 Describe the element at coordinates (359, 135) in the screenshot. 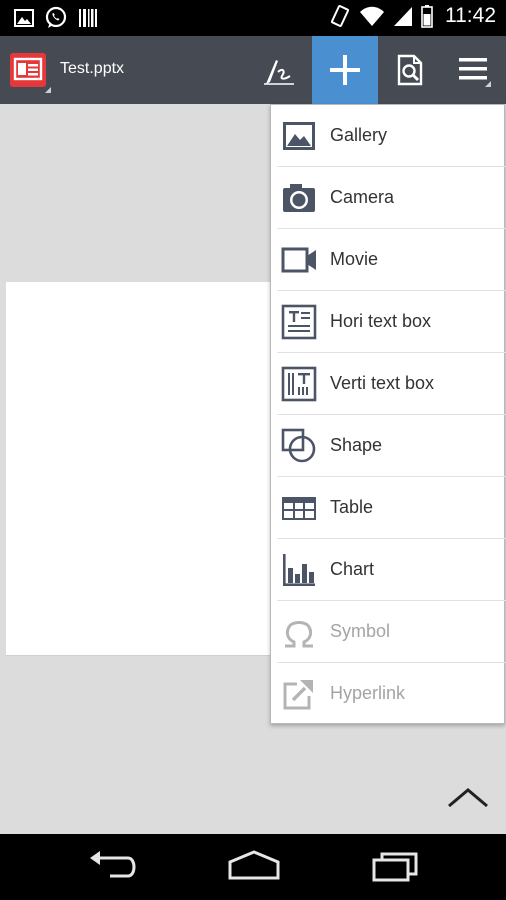

I see `menu-item-label: Gallery` at that location.